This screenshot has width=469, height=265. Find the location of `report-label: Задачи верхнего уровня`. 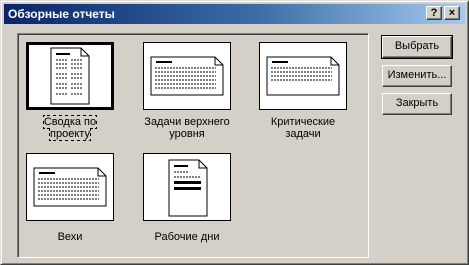

report-label: Задачи верхнего уровня is located at coordinates (187, 128).